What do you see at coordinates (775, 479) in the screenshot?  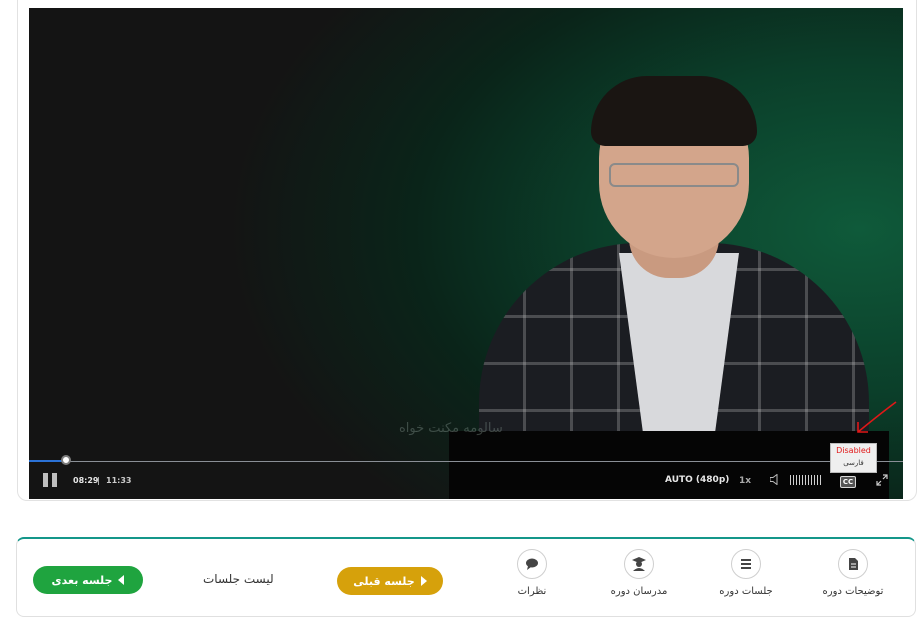 I see `volume-icon` at bounding box center [775, 479].